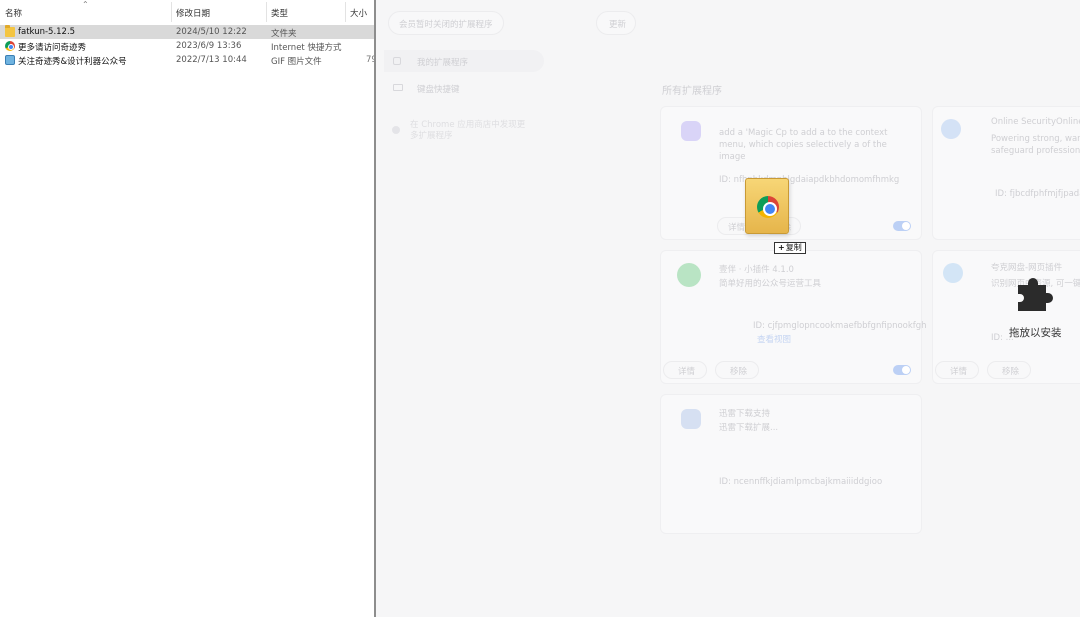 This screenshot has width=1080, height=617. Describe the element at coordinates (793, 247) in the screenshot. I see `copy-label: 复制` at that location.